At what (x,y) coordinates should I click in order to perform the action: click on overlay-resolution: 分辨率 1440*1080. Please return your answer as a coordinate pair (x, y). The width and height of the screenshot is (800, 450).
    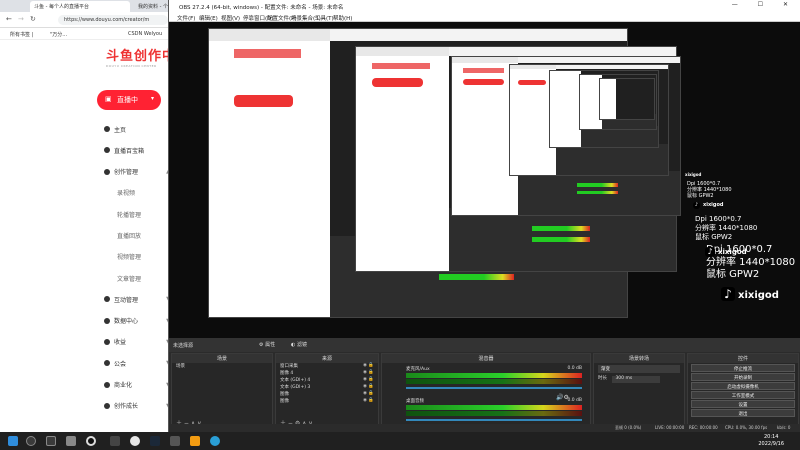
    Looking at the image, I should click on (751, 262).